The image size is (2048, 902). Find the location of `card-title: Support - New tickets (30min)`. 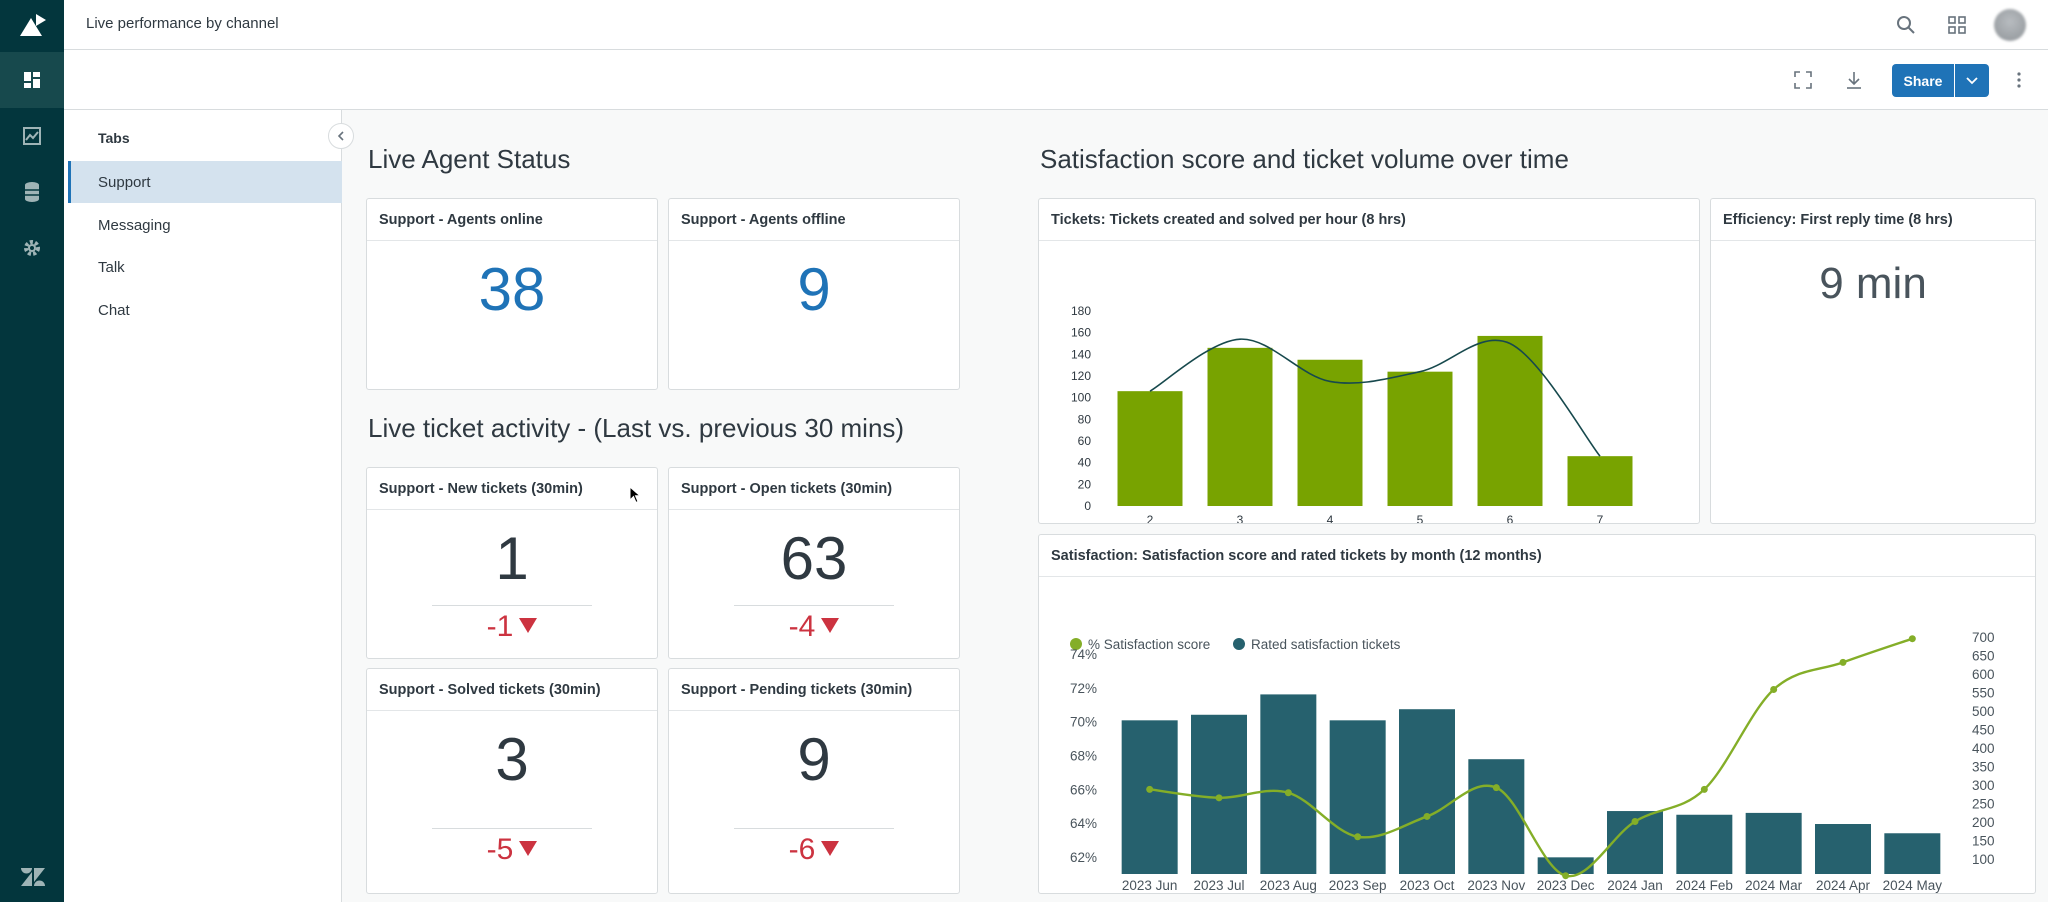

card-title: Support - New tickets (30min) is located at coordinates (512, 489).